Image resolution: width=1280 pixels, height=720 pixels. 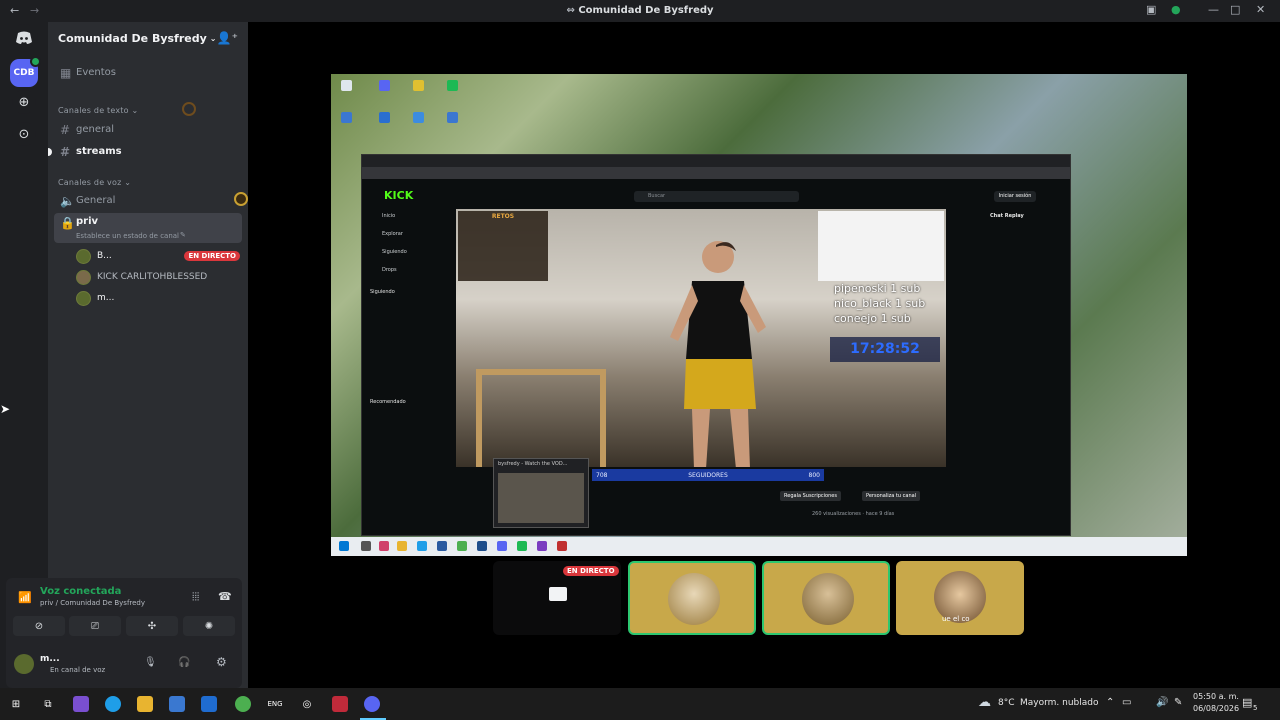 What do you see at coordinates (227, 38) in the screenshot?
I see `add-member-icon: 👤⁺` at bounding box center [227, 38].